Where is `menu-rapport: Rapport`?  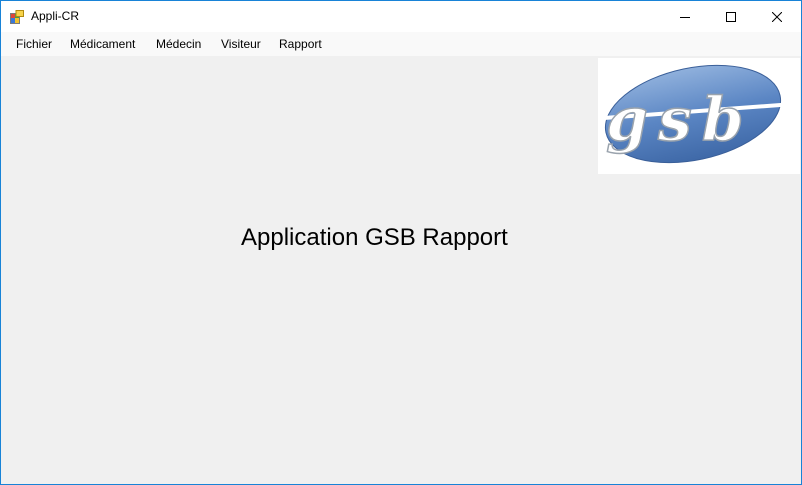
menu-rapport: Rapport is located at coordinates (300, 44).